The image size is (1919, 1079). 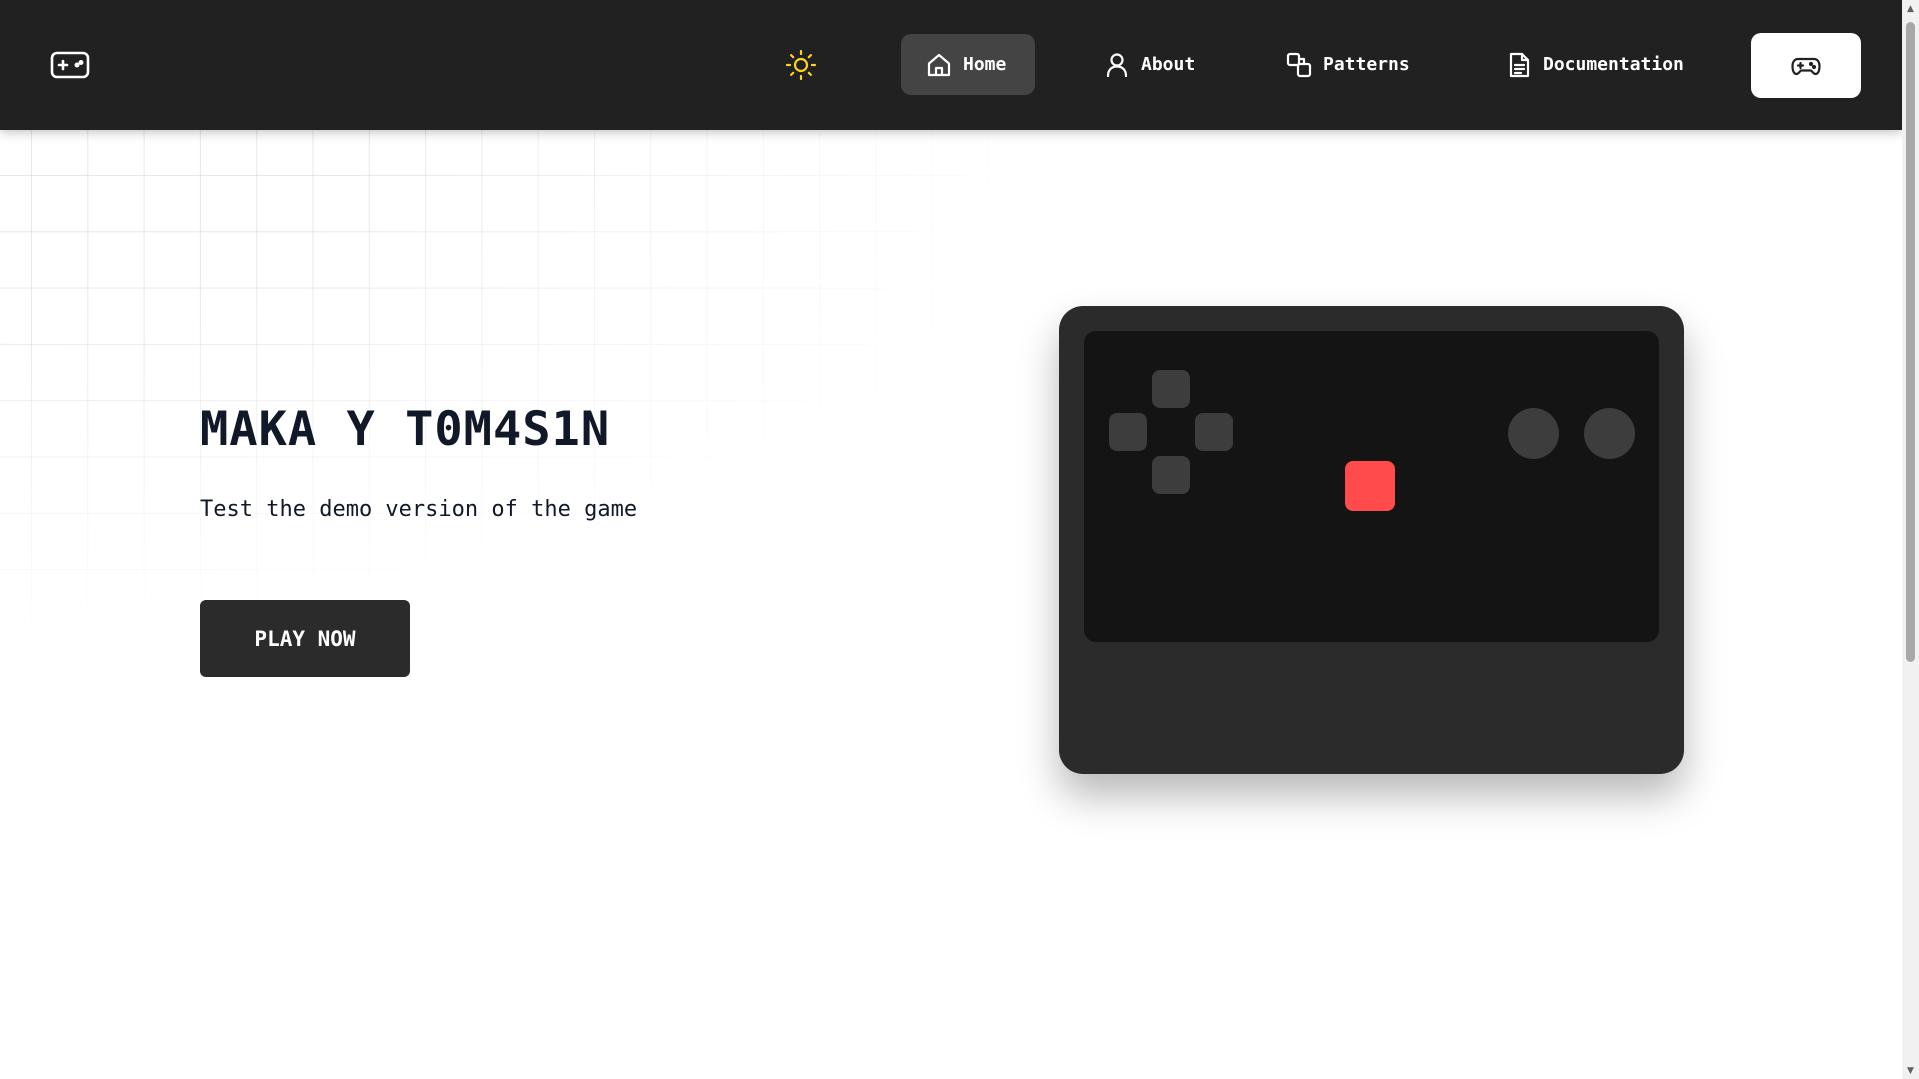 I want to click on play-game-button, so click(x=1806, y=65).